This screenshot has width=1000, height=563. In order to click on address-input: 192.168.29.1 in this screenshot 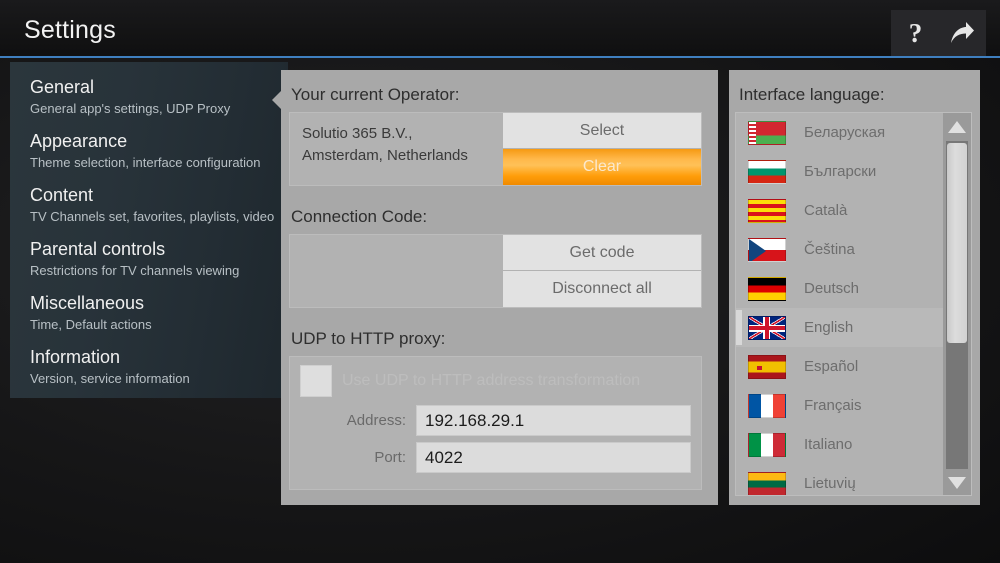, I will do `click(553, 420)`.